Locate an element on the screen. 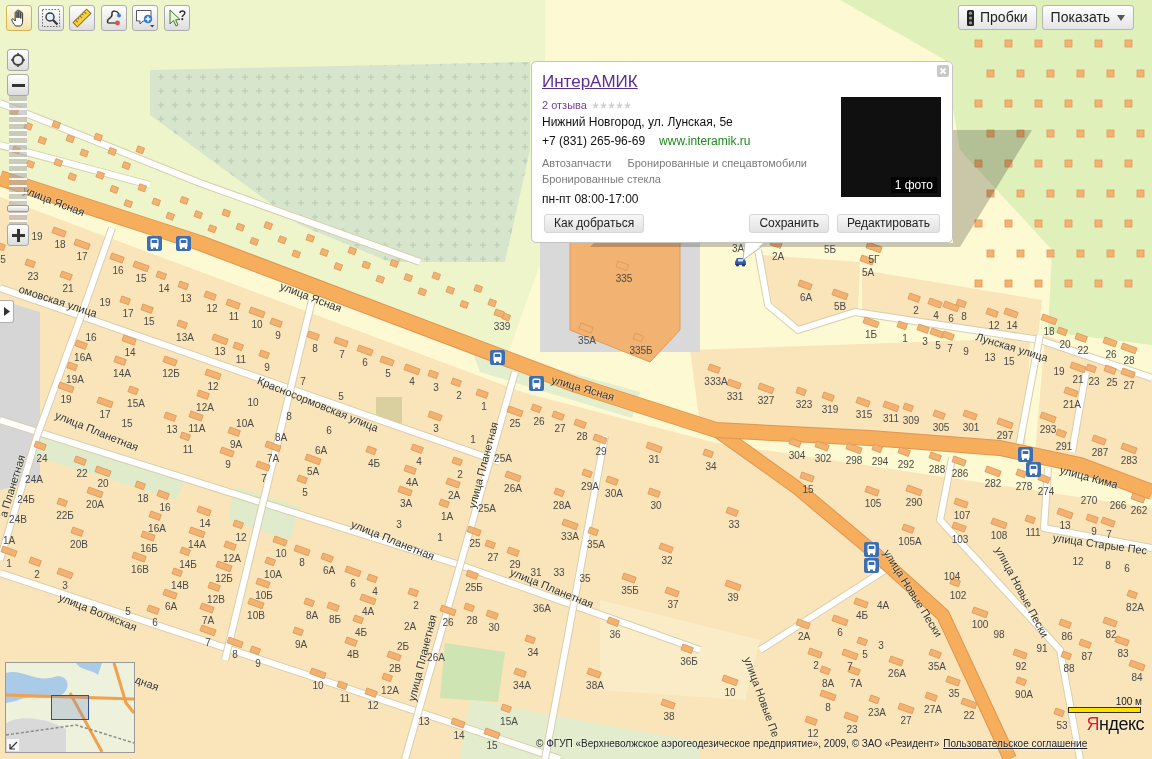 The image size is (1152, 759). directions-button: Как добраться is located at coordinates (594, 223).